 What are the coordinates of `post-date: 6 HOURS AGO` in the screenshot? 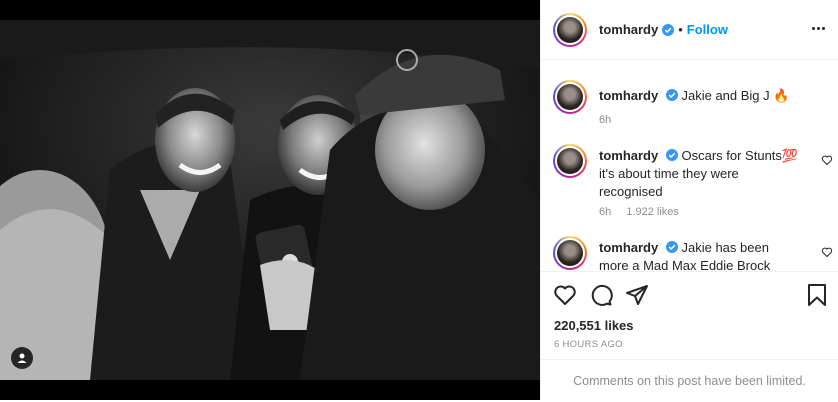 It's located at (588, 344).